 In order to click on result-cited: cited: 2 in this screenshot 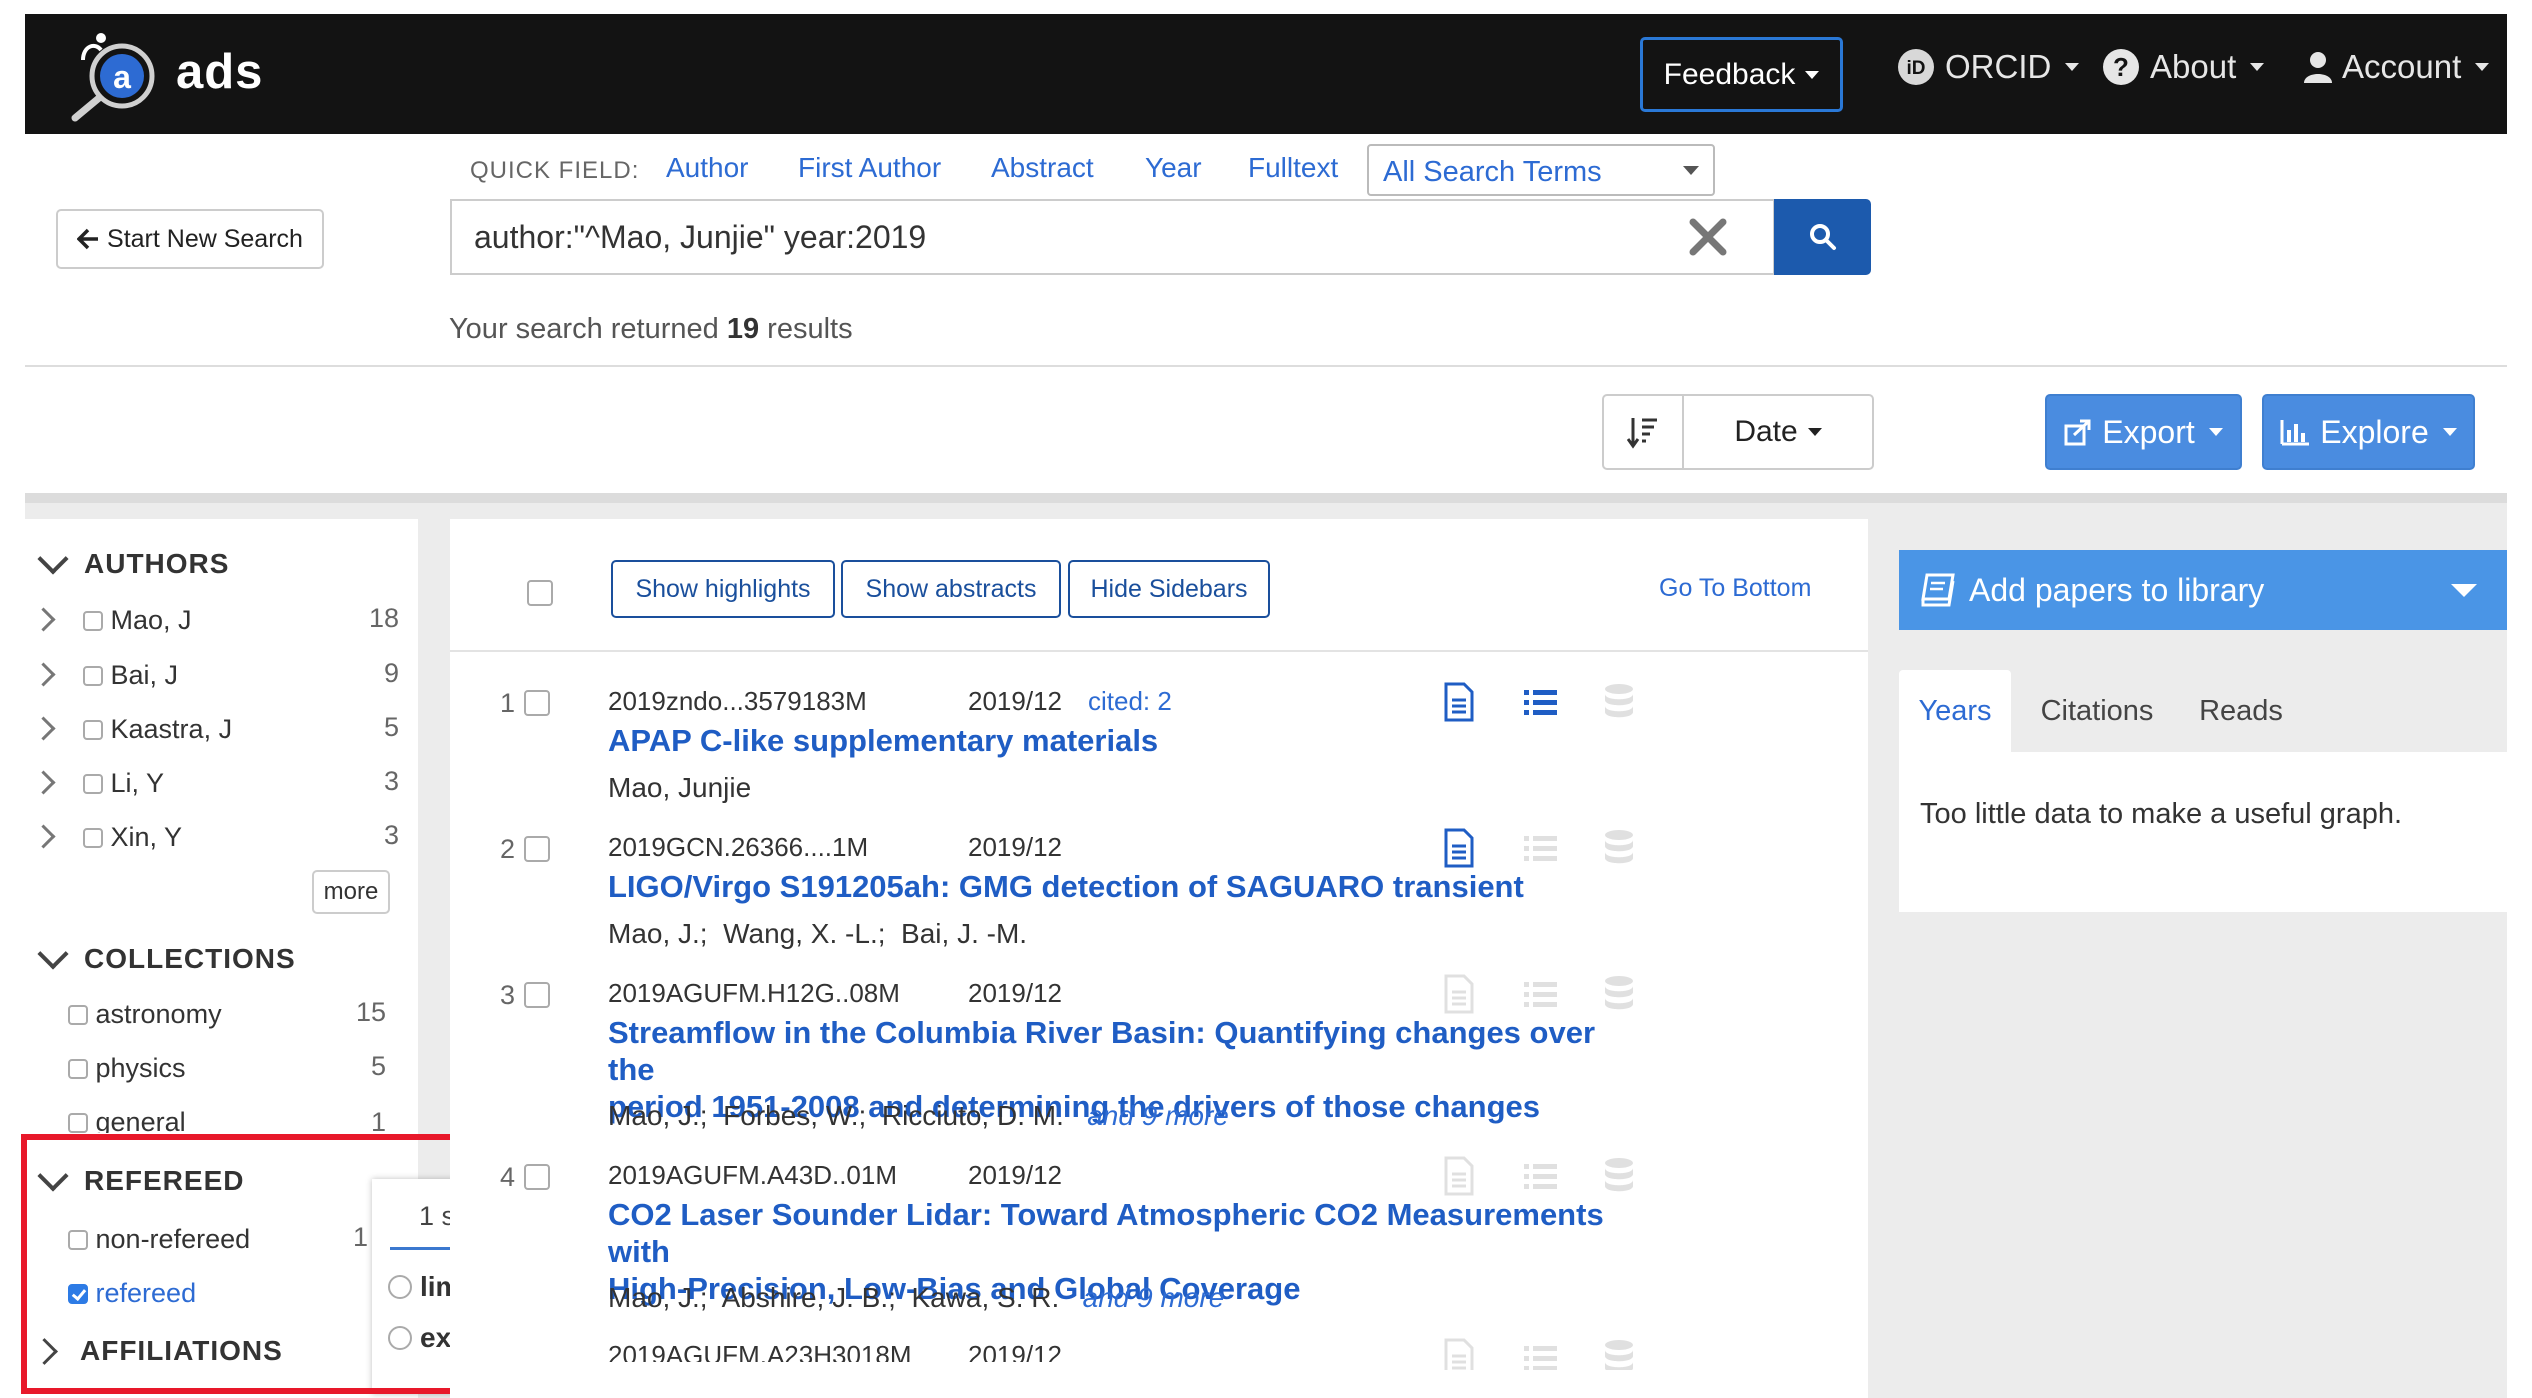, I will do `click(1130, 701)`.